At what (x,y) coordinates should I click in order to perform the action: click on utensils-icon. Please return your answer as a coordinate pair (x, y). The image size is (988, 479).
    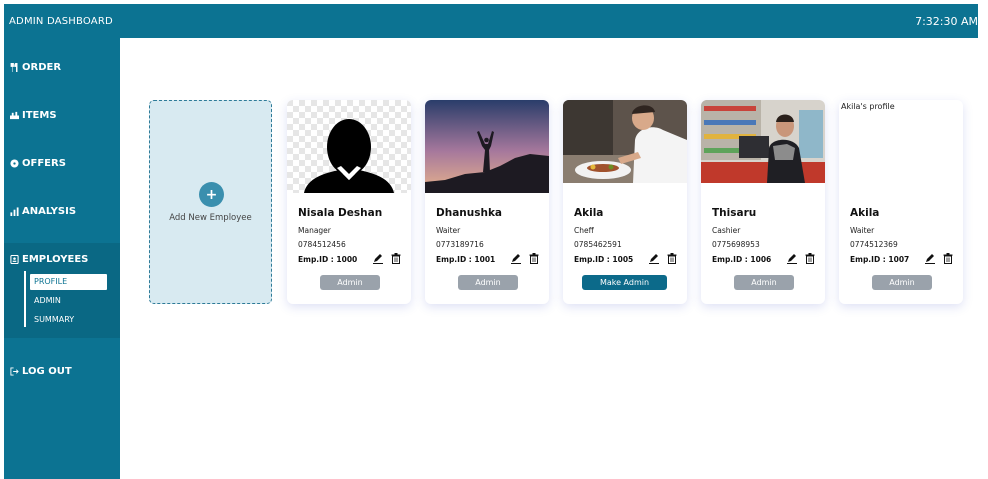
    Looking at the image, I should click on (14, 67).